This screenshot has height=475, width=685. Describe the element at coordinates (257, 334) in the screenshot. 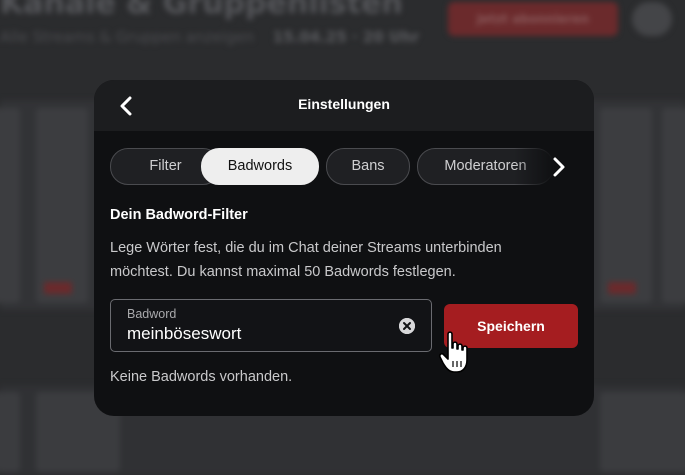

I see `badword-input` at that location.